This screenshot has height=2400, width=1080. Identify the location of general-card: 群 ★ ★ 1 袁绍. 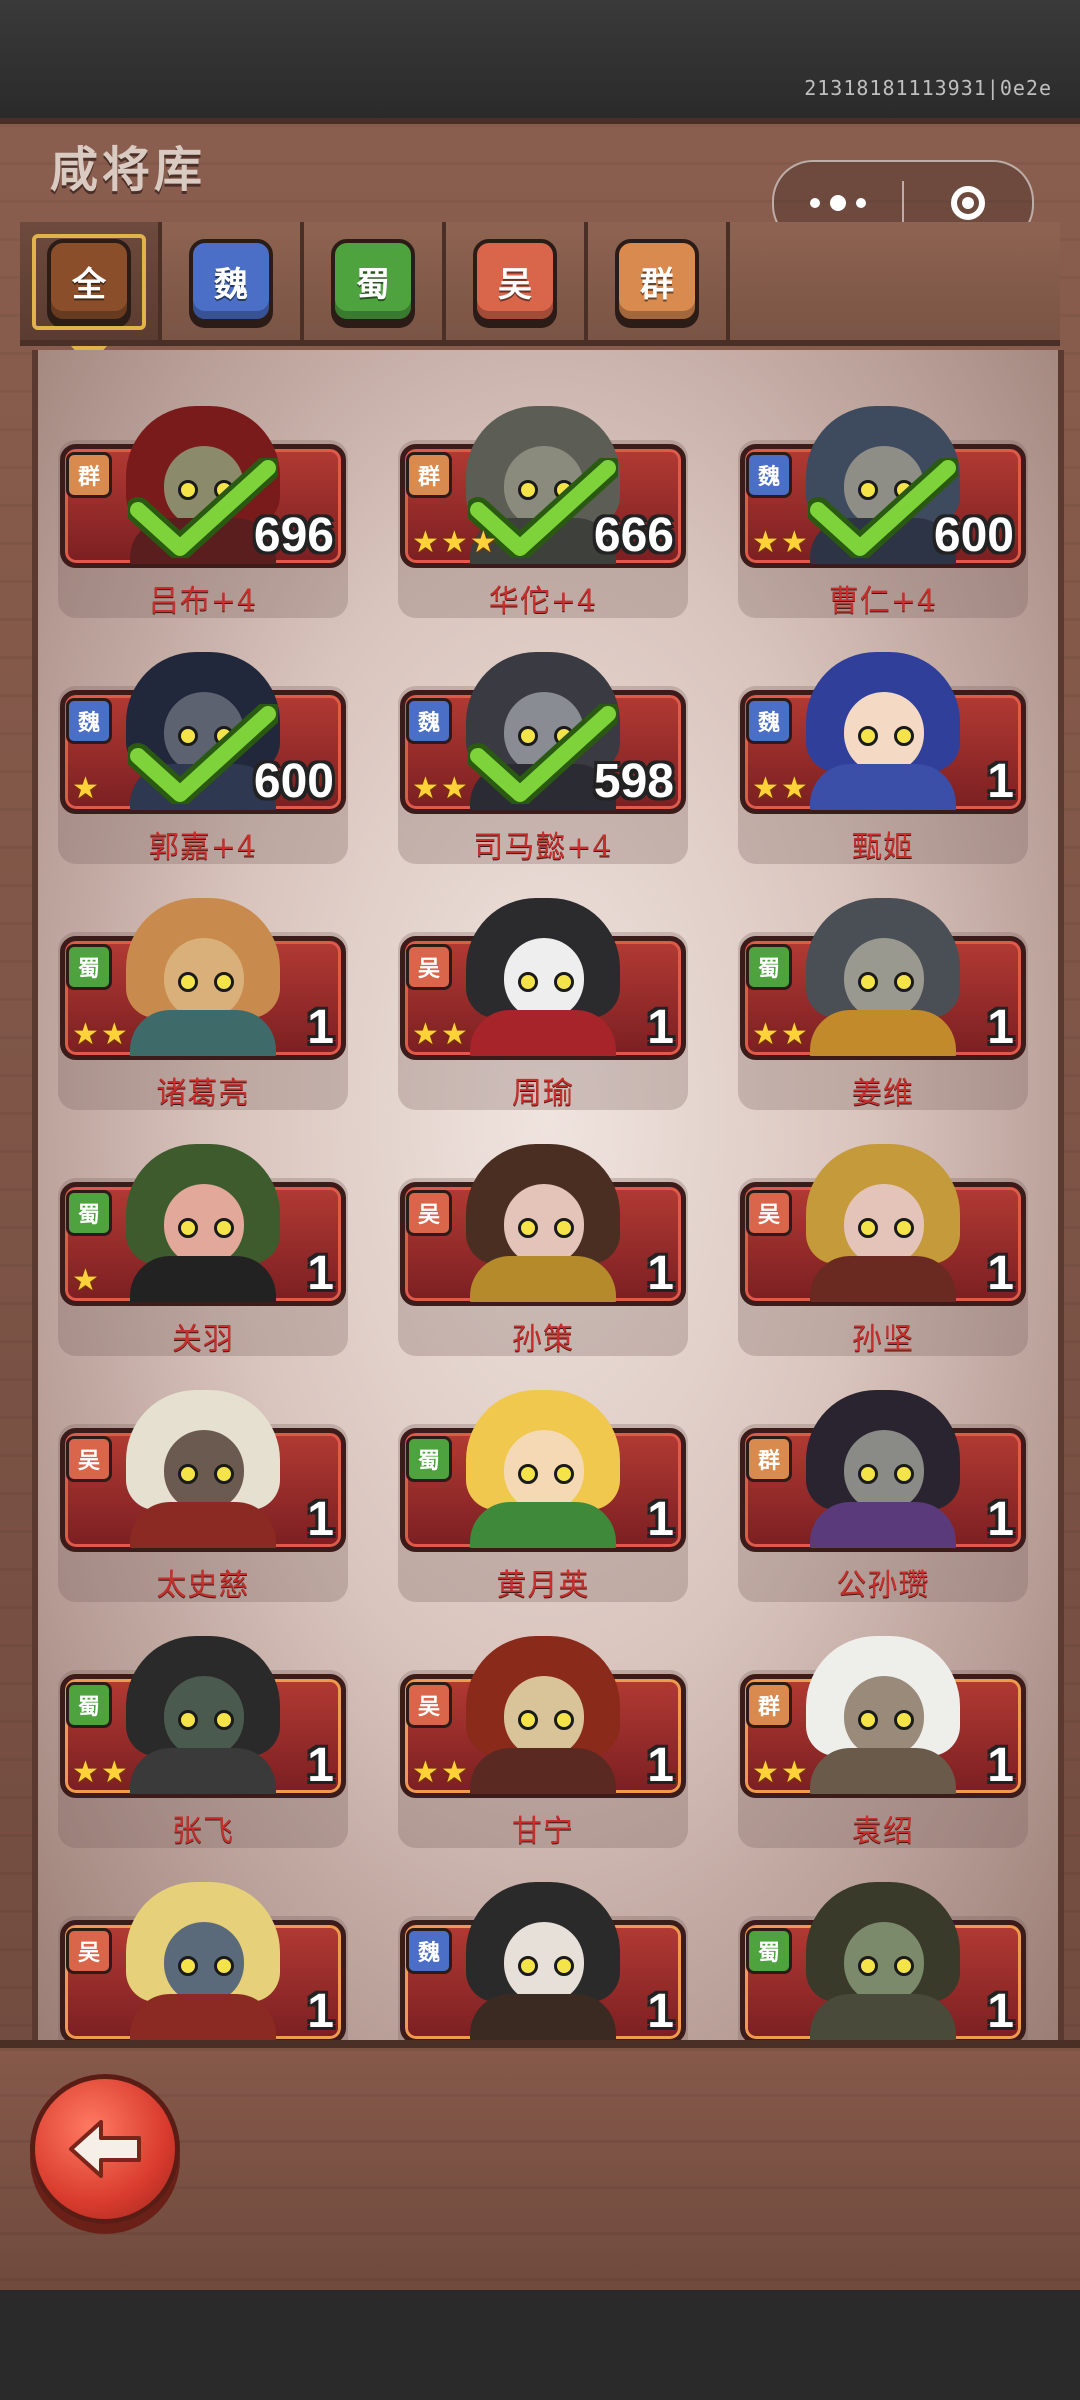
(883, 1740).